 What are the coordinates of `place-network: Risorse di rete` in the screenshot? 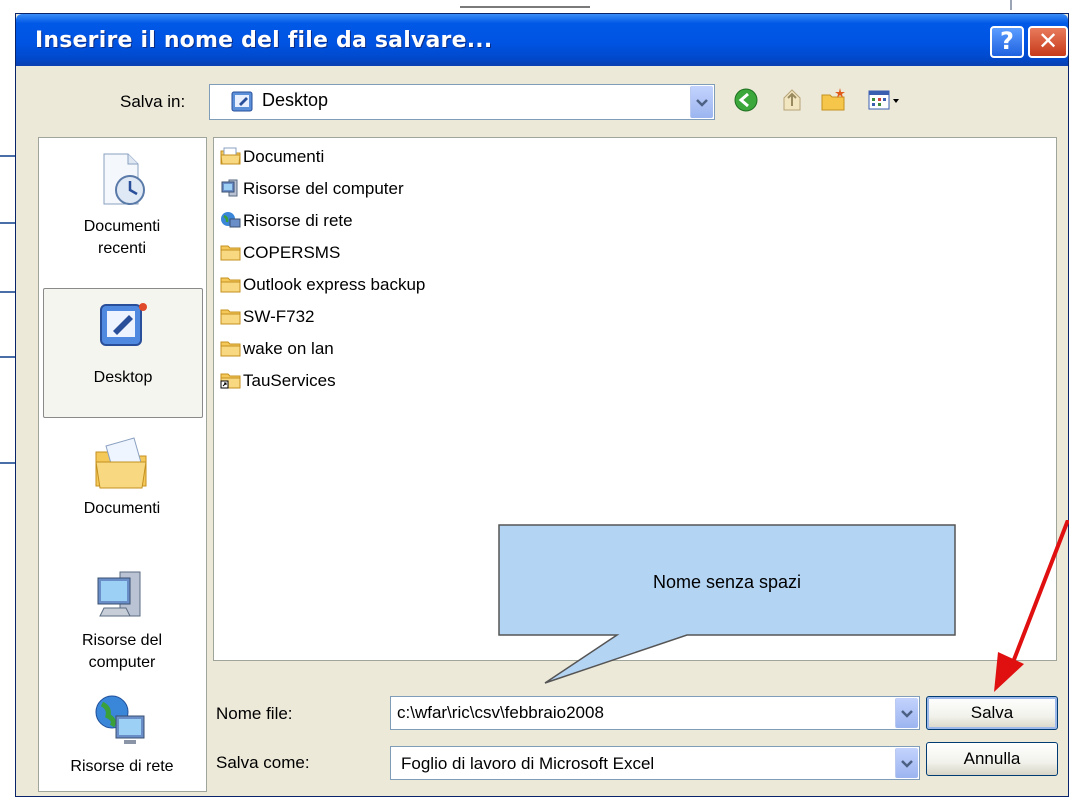 It's located at (122, 738).